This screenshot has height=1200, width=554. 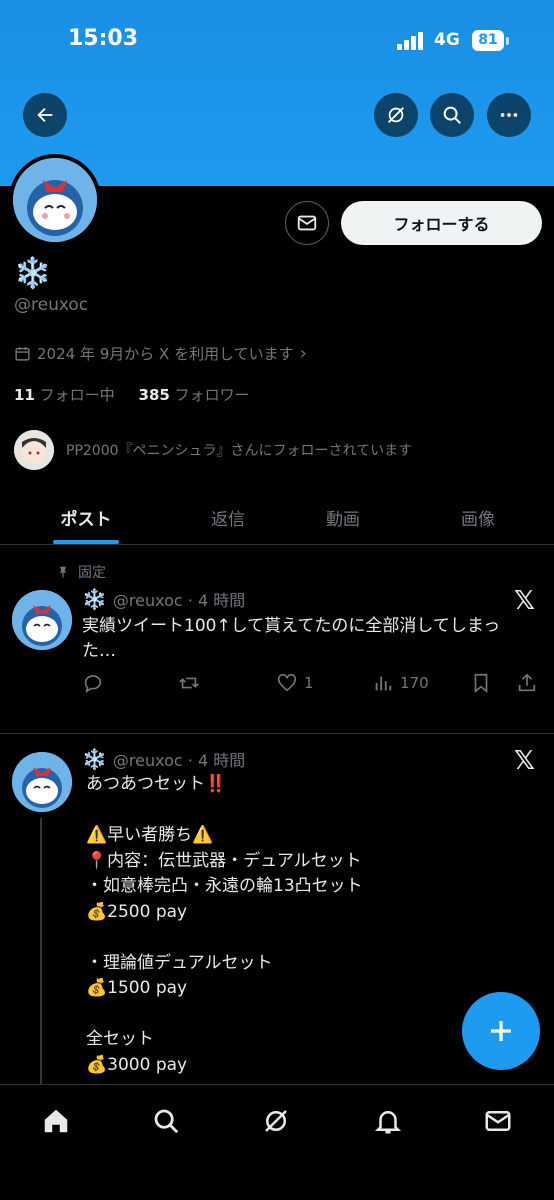 I want to click on tab-videos: 動画, so click(x=343, y=517).